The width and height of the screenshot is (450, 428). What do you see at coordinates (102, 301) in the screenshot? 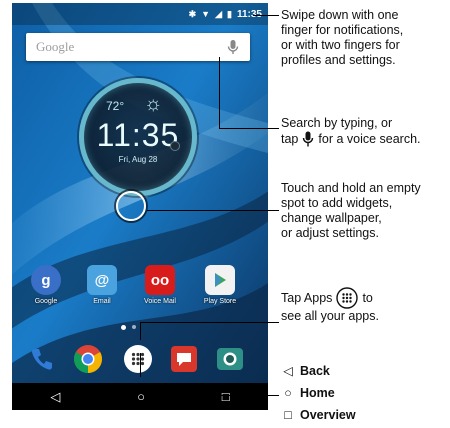
I see `app-label: Email` at bounding box center [102, 301].